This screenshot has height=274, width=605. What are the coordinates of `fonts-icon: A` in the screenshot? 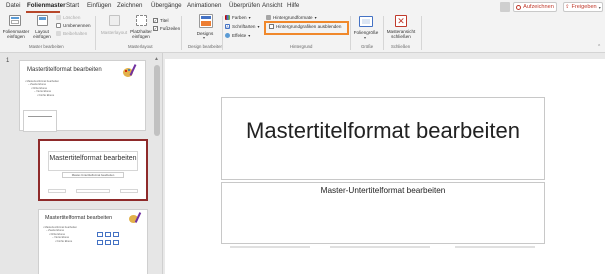 It's located at (227, 26).